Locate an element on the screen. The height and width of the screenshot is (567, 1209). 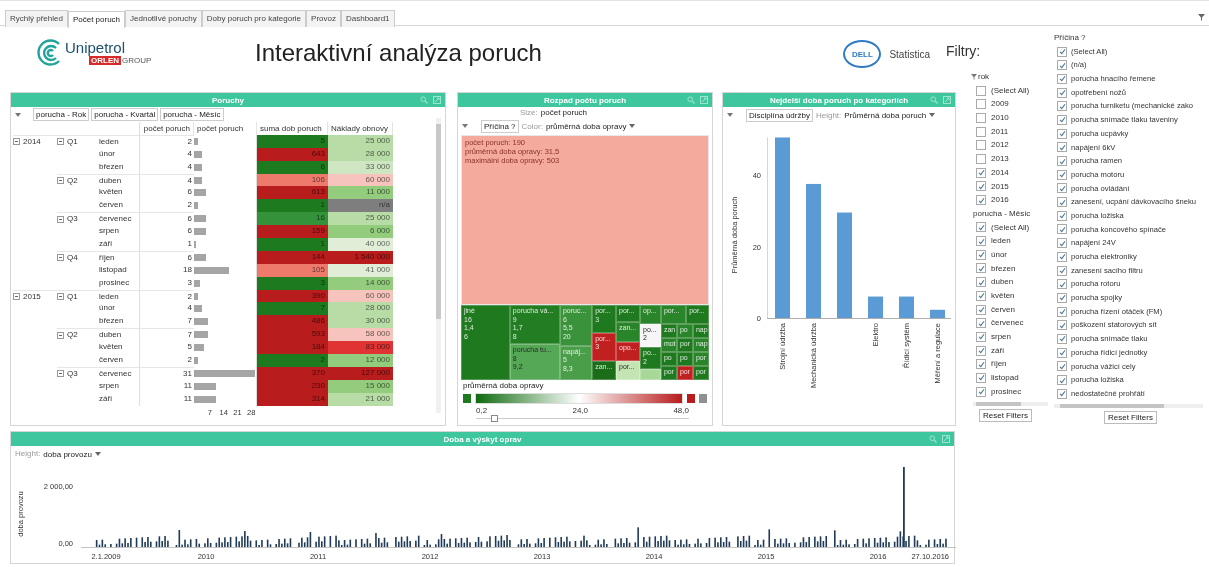
filter-option: březen is located at coordinates (1013, 268).